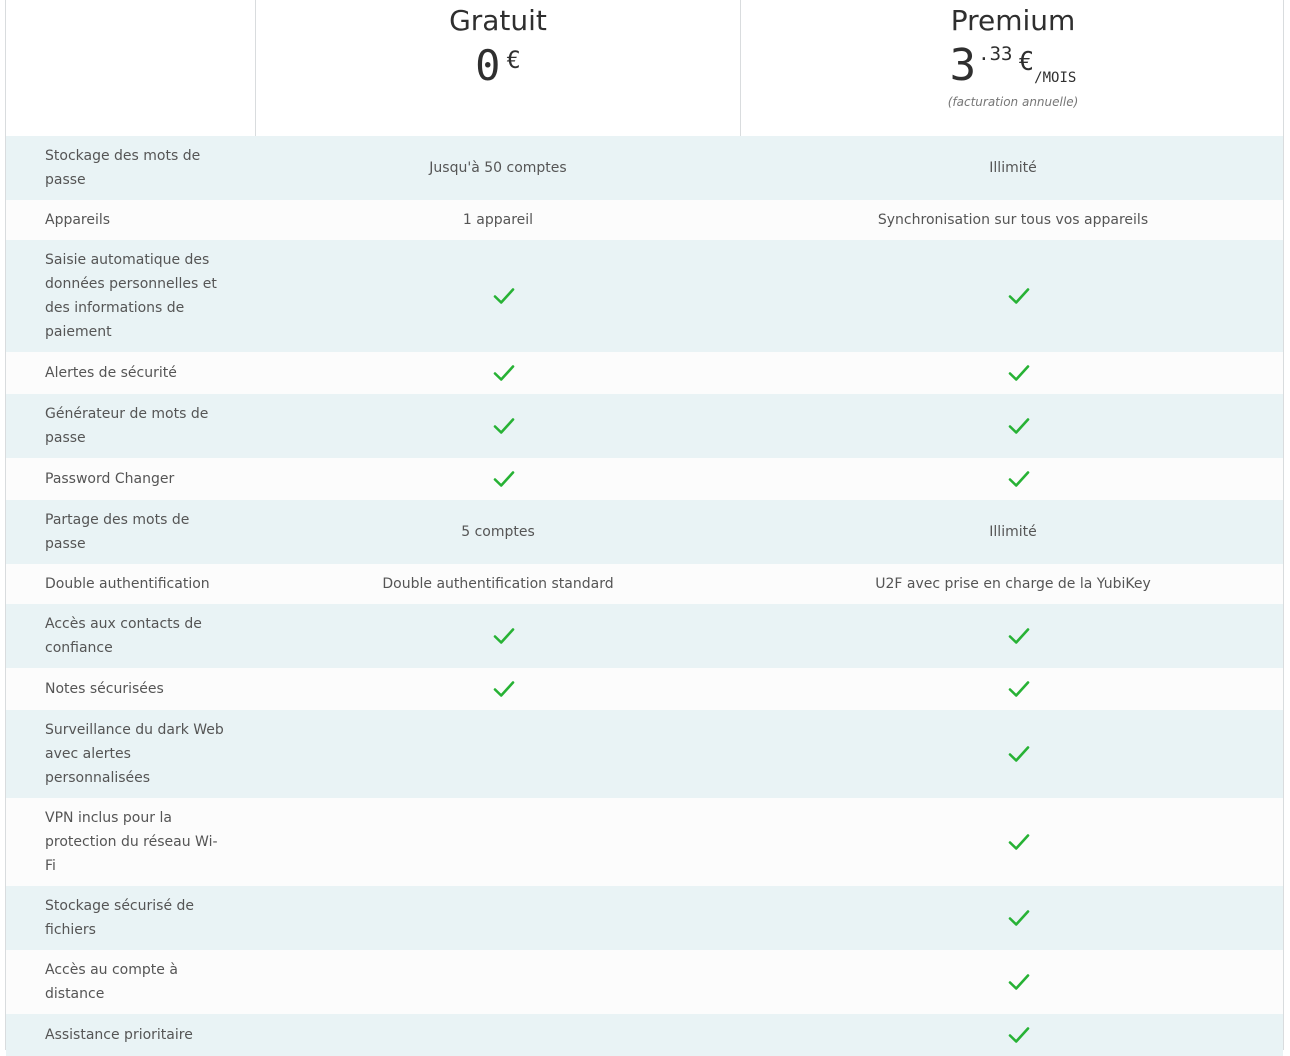  Describe the element at coordinates (1013, 220) in the screenshot. I see `premium-cell-value: Synchronisation sur tous vos appareils` at that location.